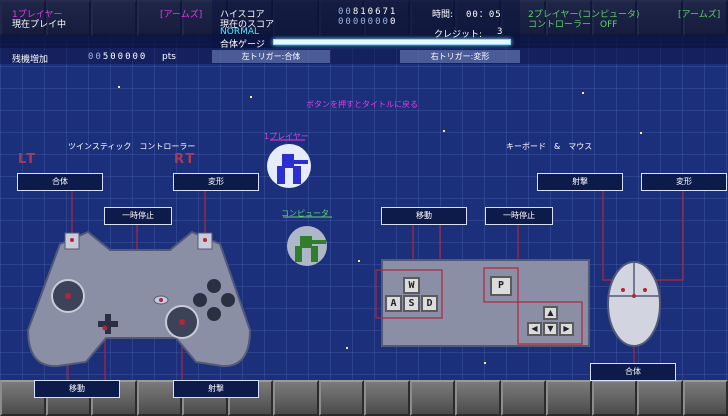 The height and width of the screenshot is (416, 728). I want to click on credit-value: 3, so click(501, 32).